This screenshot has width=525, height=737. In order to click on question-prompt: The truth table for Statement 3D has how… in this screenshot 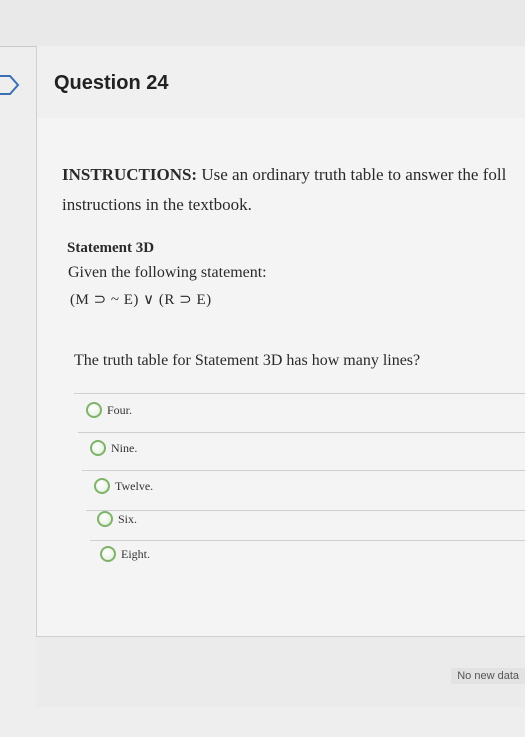, I will do `click(247, 360)`.